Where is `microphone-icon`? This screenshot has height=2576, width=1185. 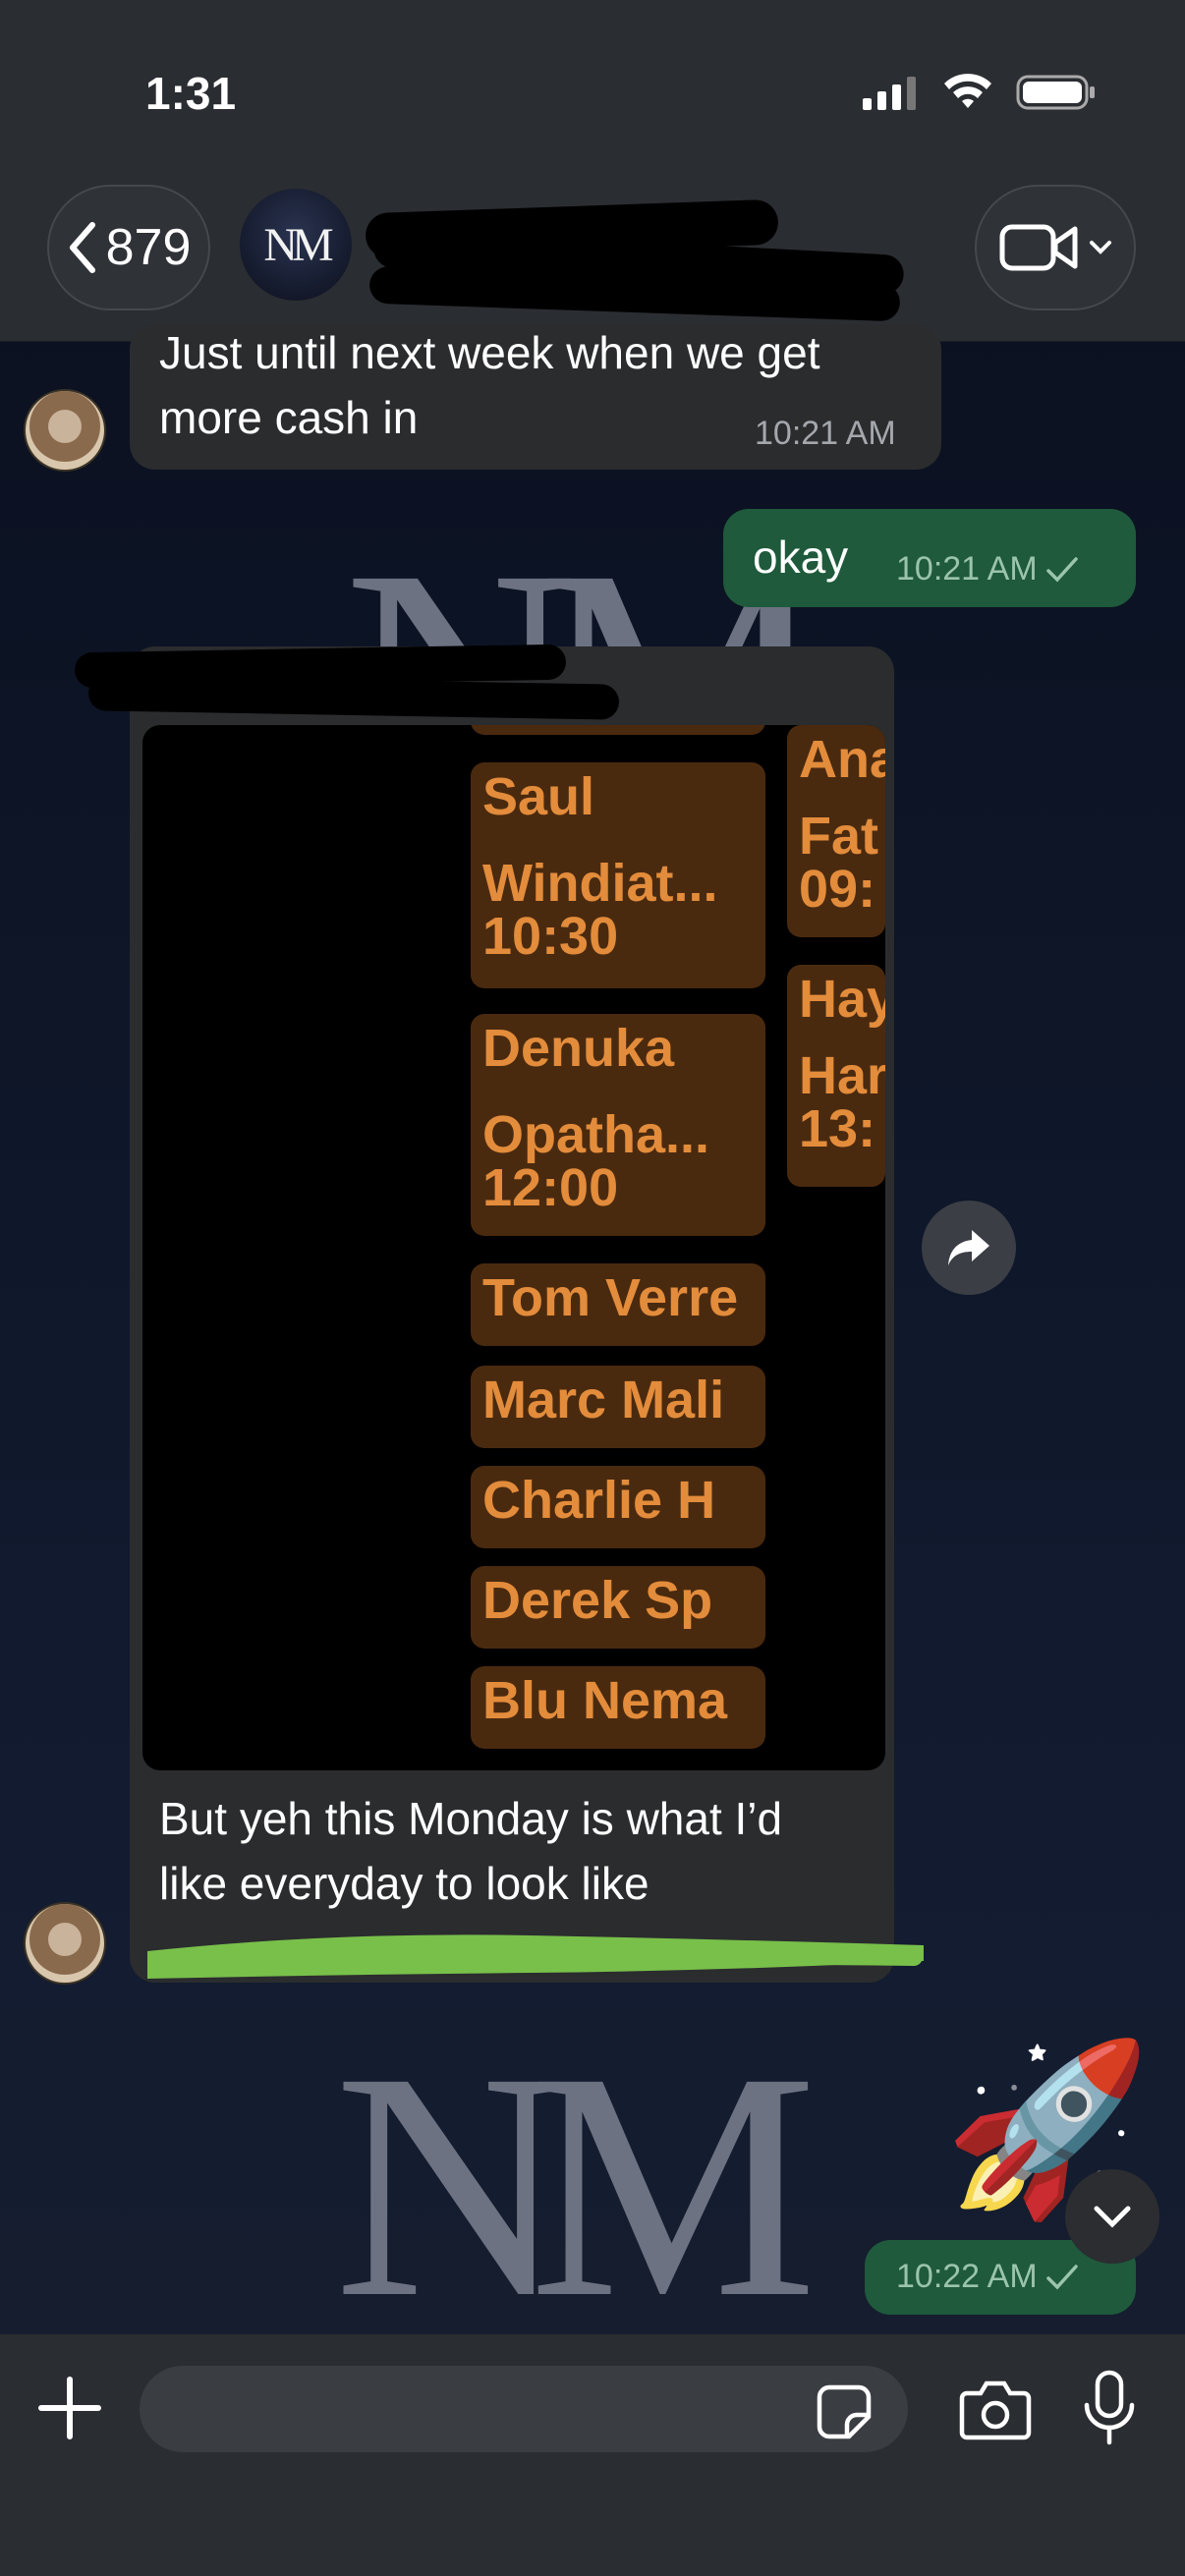 microphone-icon is located at coordinates (1110, 2409).